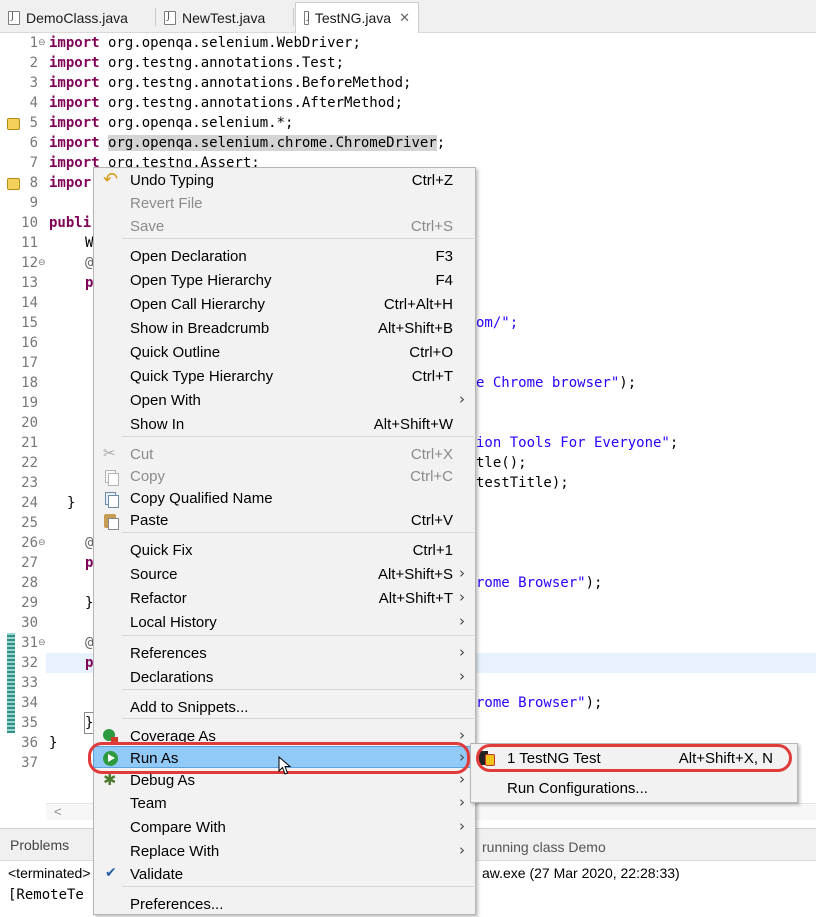 Image resolution: width=816 pixels, height=917 pixels. Describe the element at coordinates (431, 226) in the screenshot. I see `menu-item-shortcut: Ctrl+S` at that location.